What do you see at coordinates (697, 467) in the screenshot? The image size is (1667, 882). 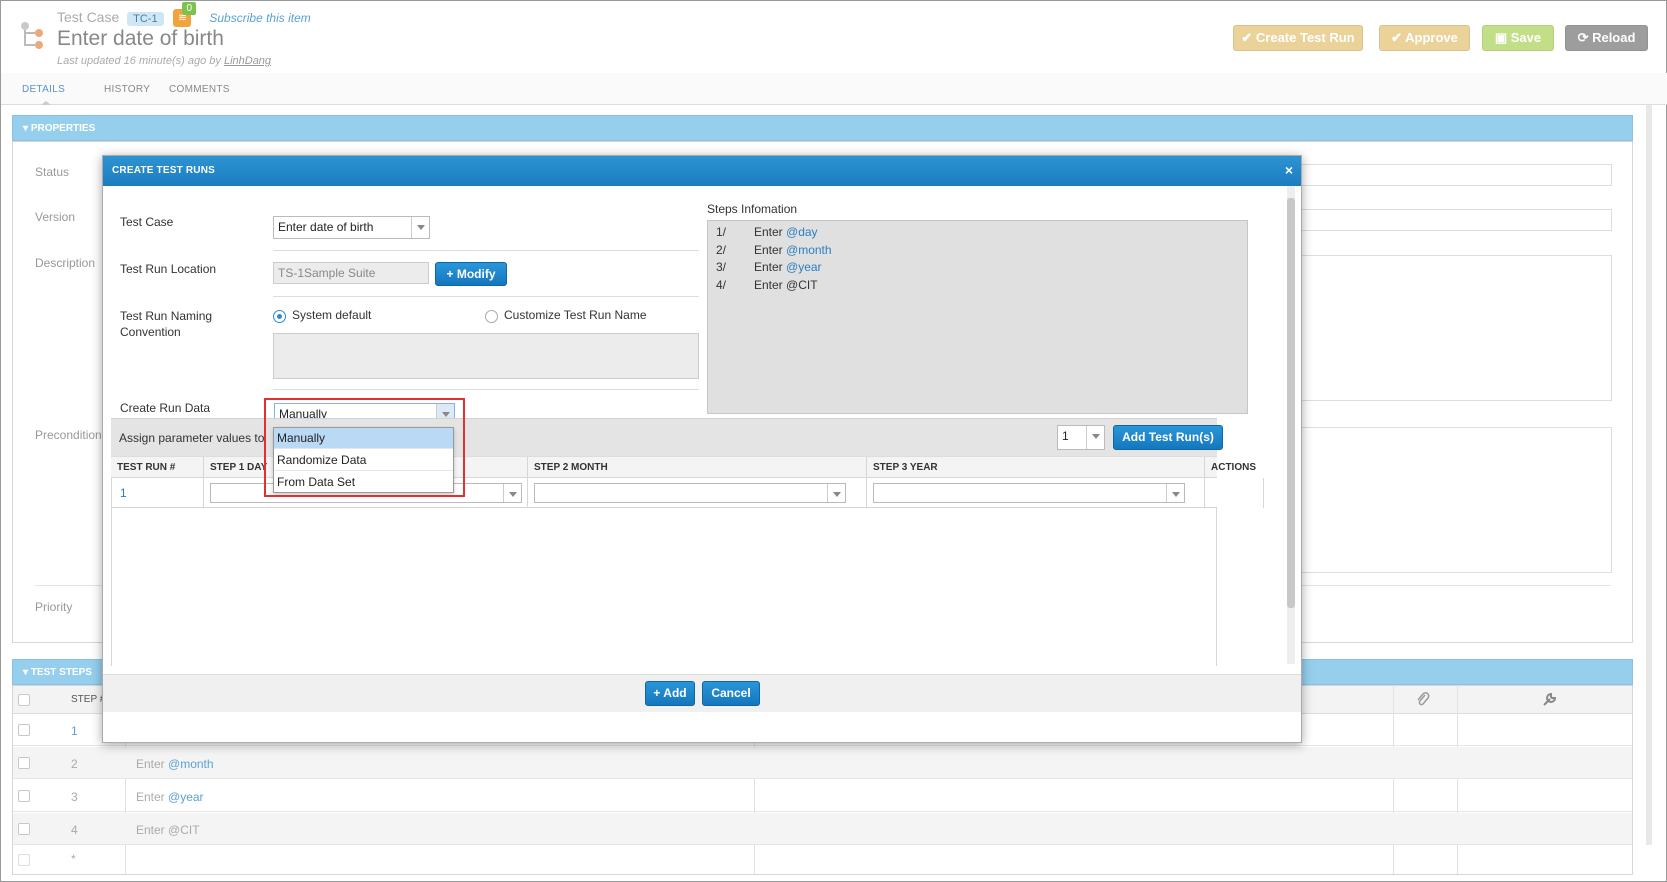 I see `step2-col-header: STEP 2 MONTH` at bounding box center [697, 467].